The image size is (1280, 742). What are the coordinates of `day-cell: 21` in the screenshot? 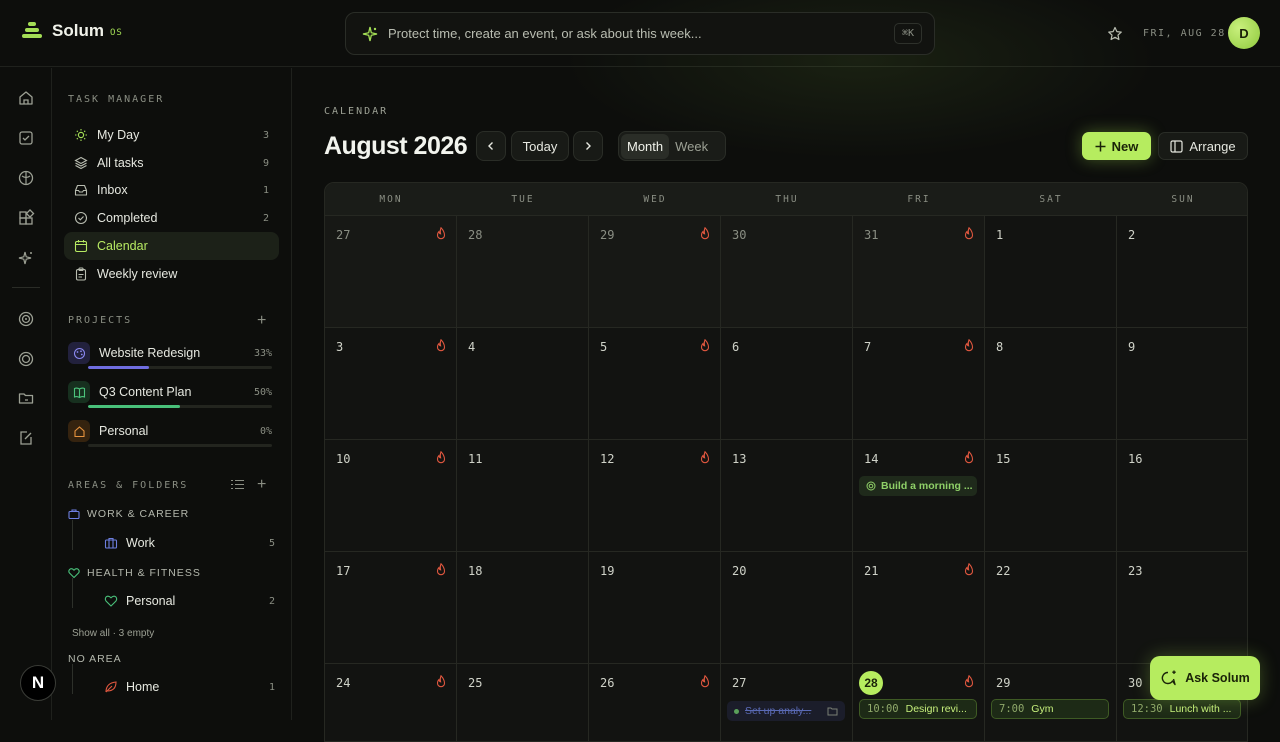 It's located at (919, 608).